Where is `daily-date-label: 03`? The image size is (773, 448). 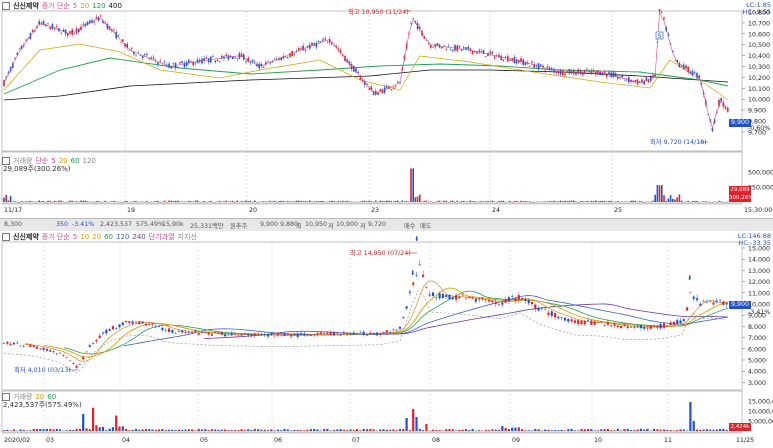 daily-date-label: 03 is located at coordinates (50, 440).